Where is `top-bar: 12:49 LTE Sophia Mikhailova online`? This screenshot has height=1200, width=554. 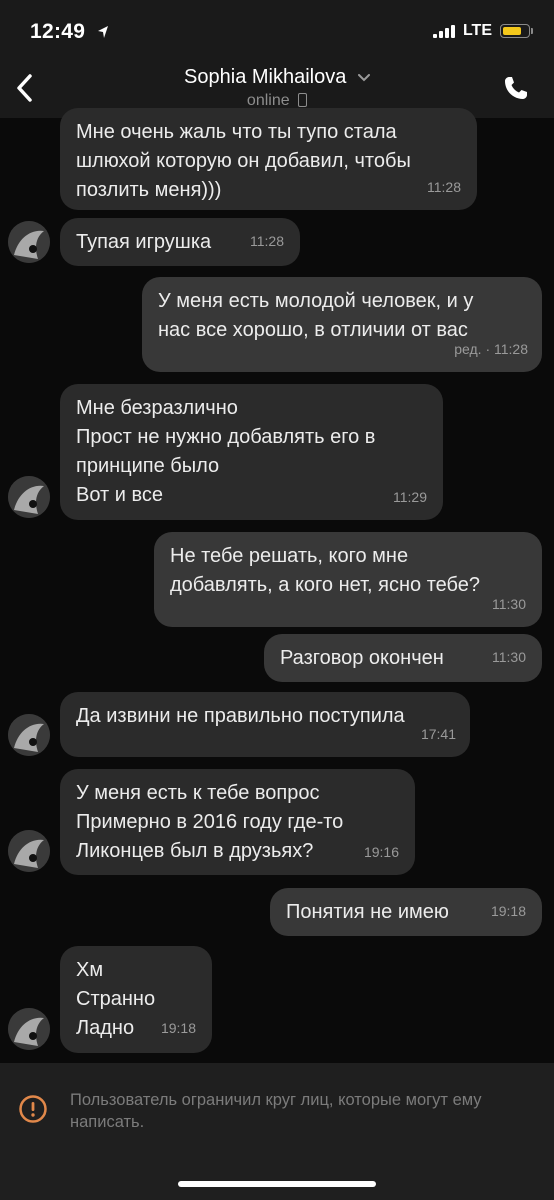 top-bar: 12:49 LTE Sophia Mikhailova online is located at coordinates (277, 59).